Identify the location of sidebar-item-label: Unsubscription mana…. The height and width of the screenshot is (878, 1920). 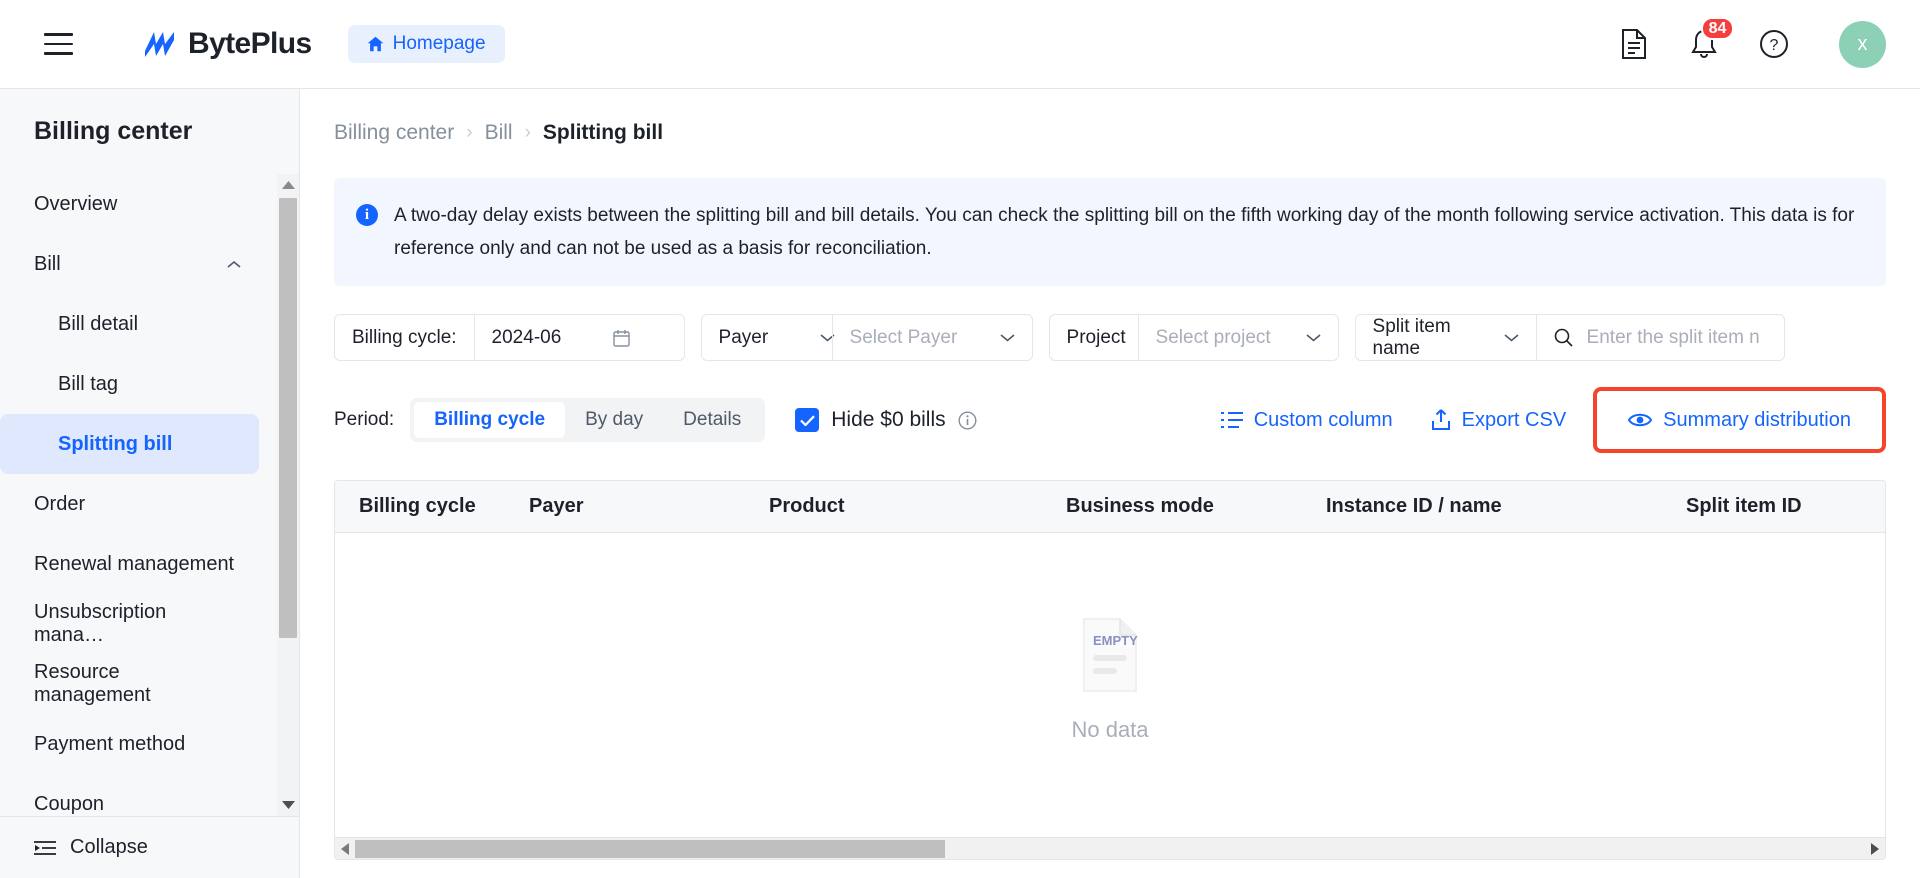
(100, 623).